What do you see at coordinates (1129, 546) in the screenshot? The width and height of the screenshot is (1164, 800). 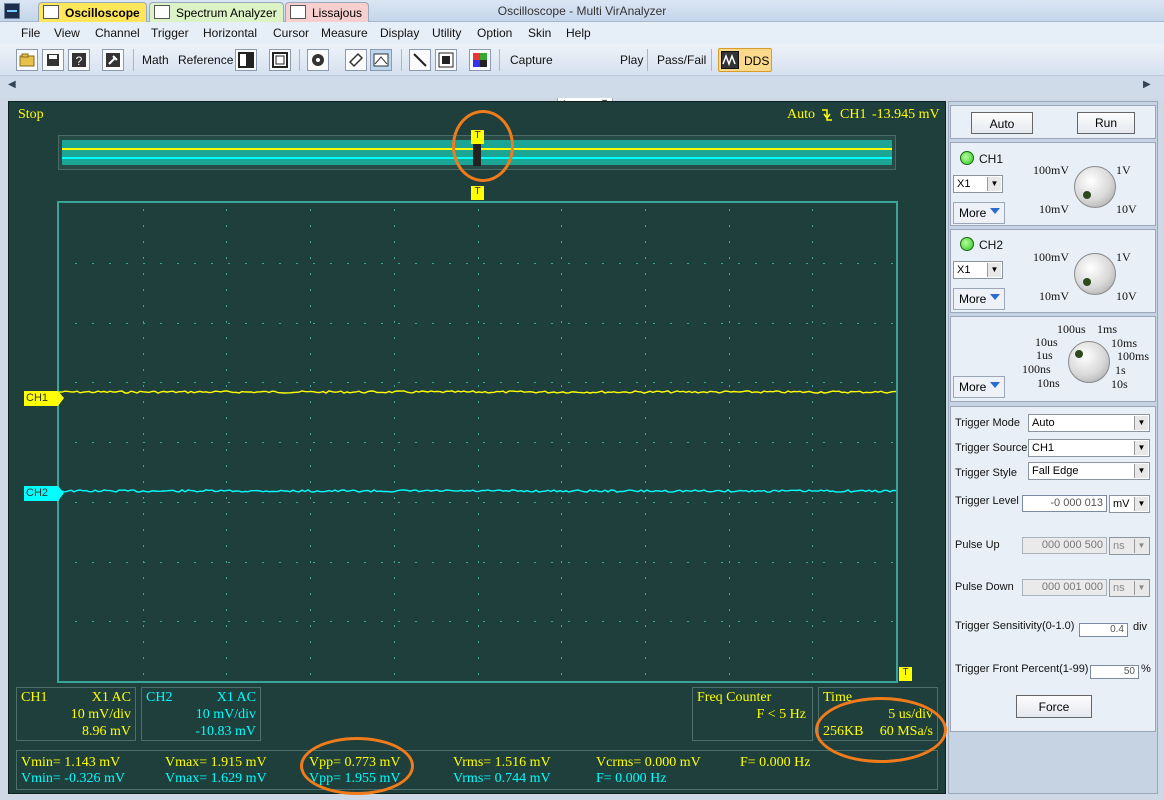 I see `pulse-up-unit-select: ns ▼` at bounding box center [1129, 546].